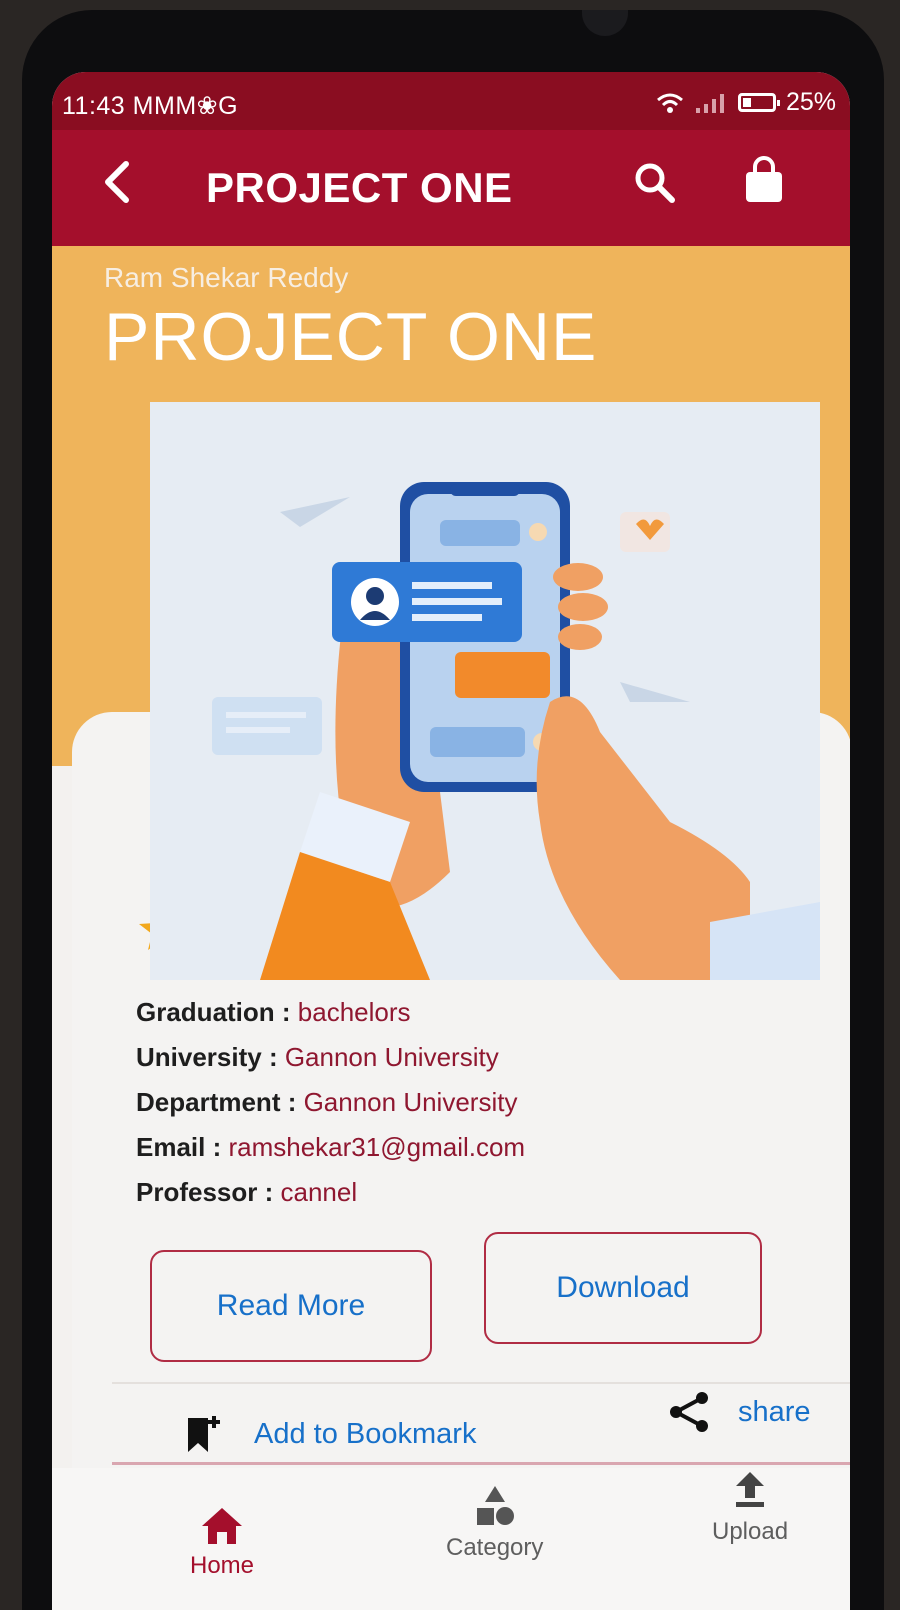  I want to click on detail-university: University : Gannon University, so click(330, 1057).